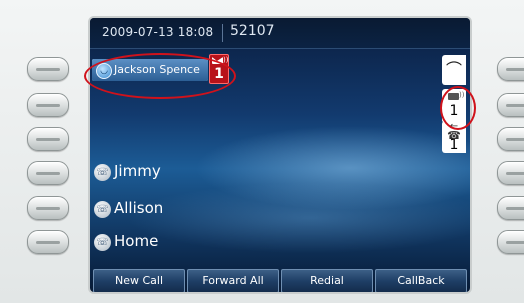 The height and width of the screenshot is (303, 524). I want to click on message-waiting-badge: )) 1, so click(219, 69).